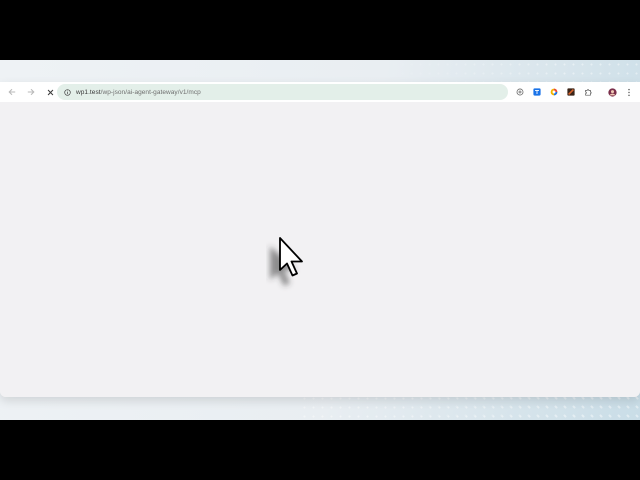 This screenshot has height=480, width=640. I want to click on lens-icon, so click(520, 92).